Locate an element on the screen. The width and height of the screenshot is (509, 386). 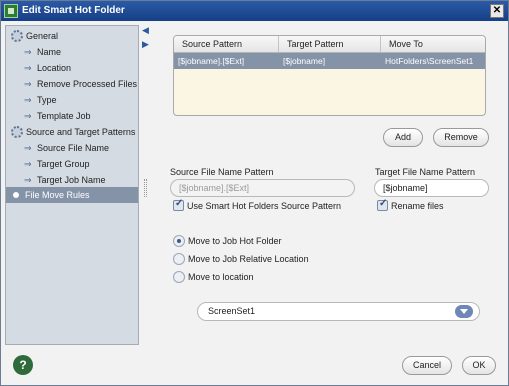
expand-right-icon: ▶ is located at coordinates (147, 44).